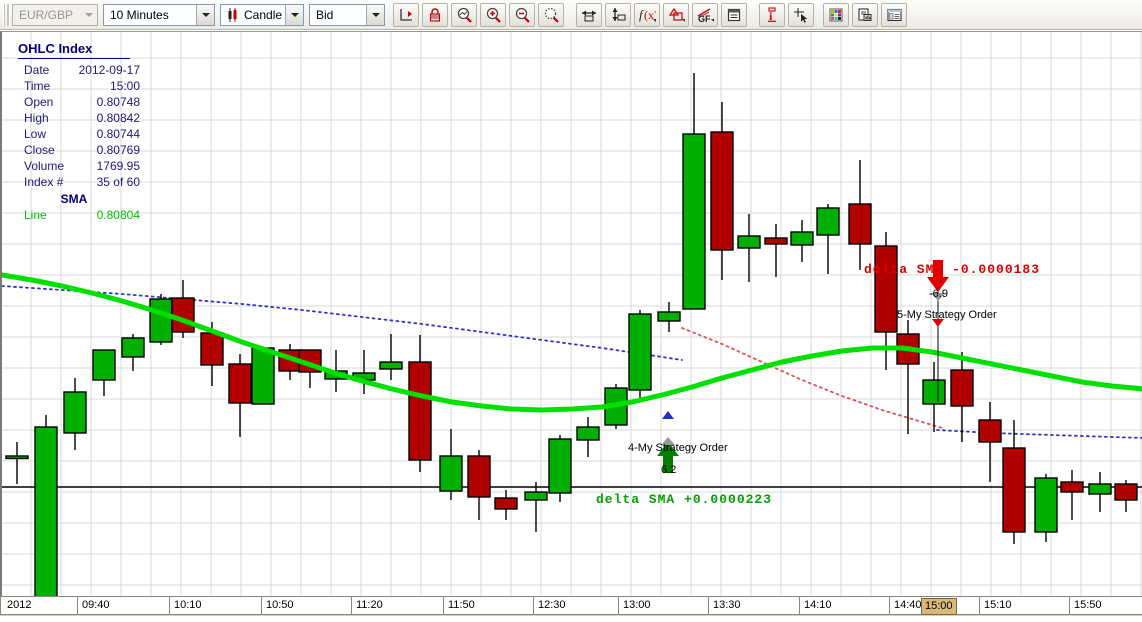 This screenshot has width=1142, height=622. What do you see at coordinates (19, 605) in the screenshot?
I see `axis-label: 2012` at bounding box center [19, 605].